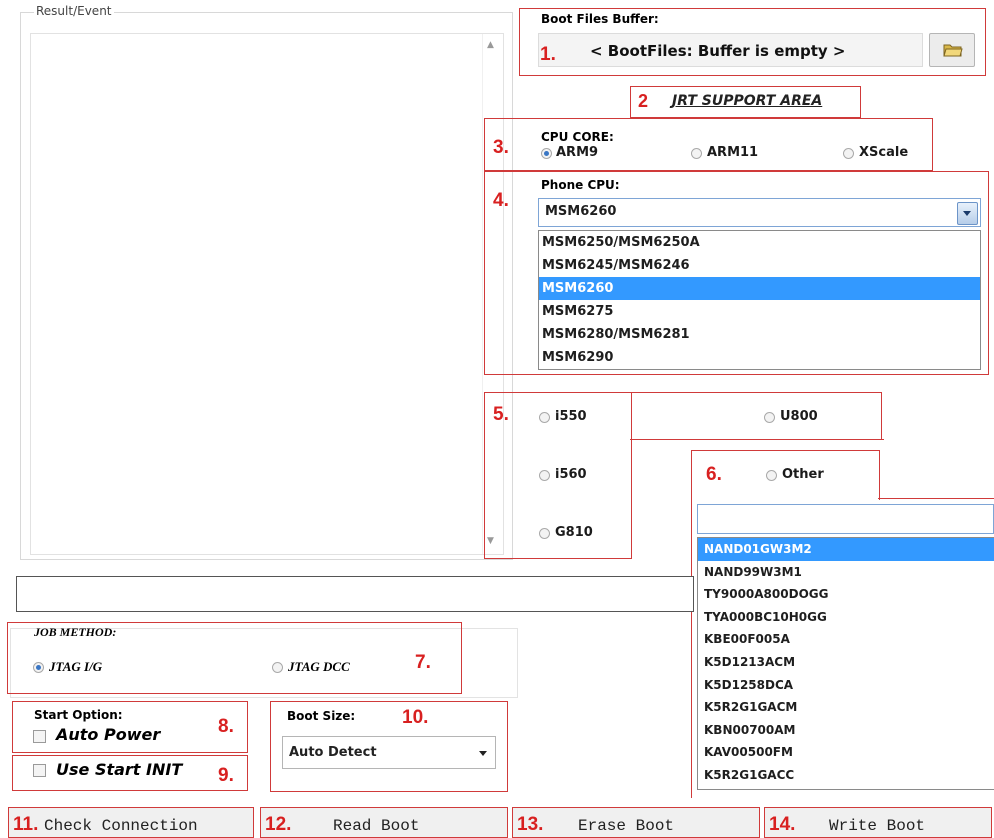 The width and height of the screenshot is (994, 838). What do you see at coordinates (846, 752) in the screenshot?
I see `list-item: KAV00500FM` at bounding box center [846, 752].